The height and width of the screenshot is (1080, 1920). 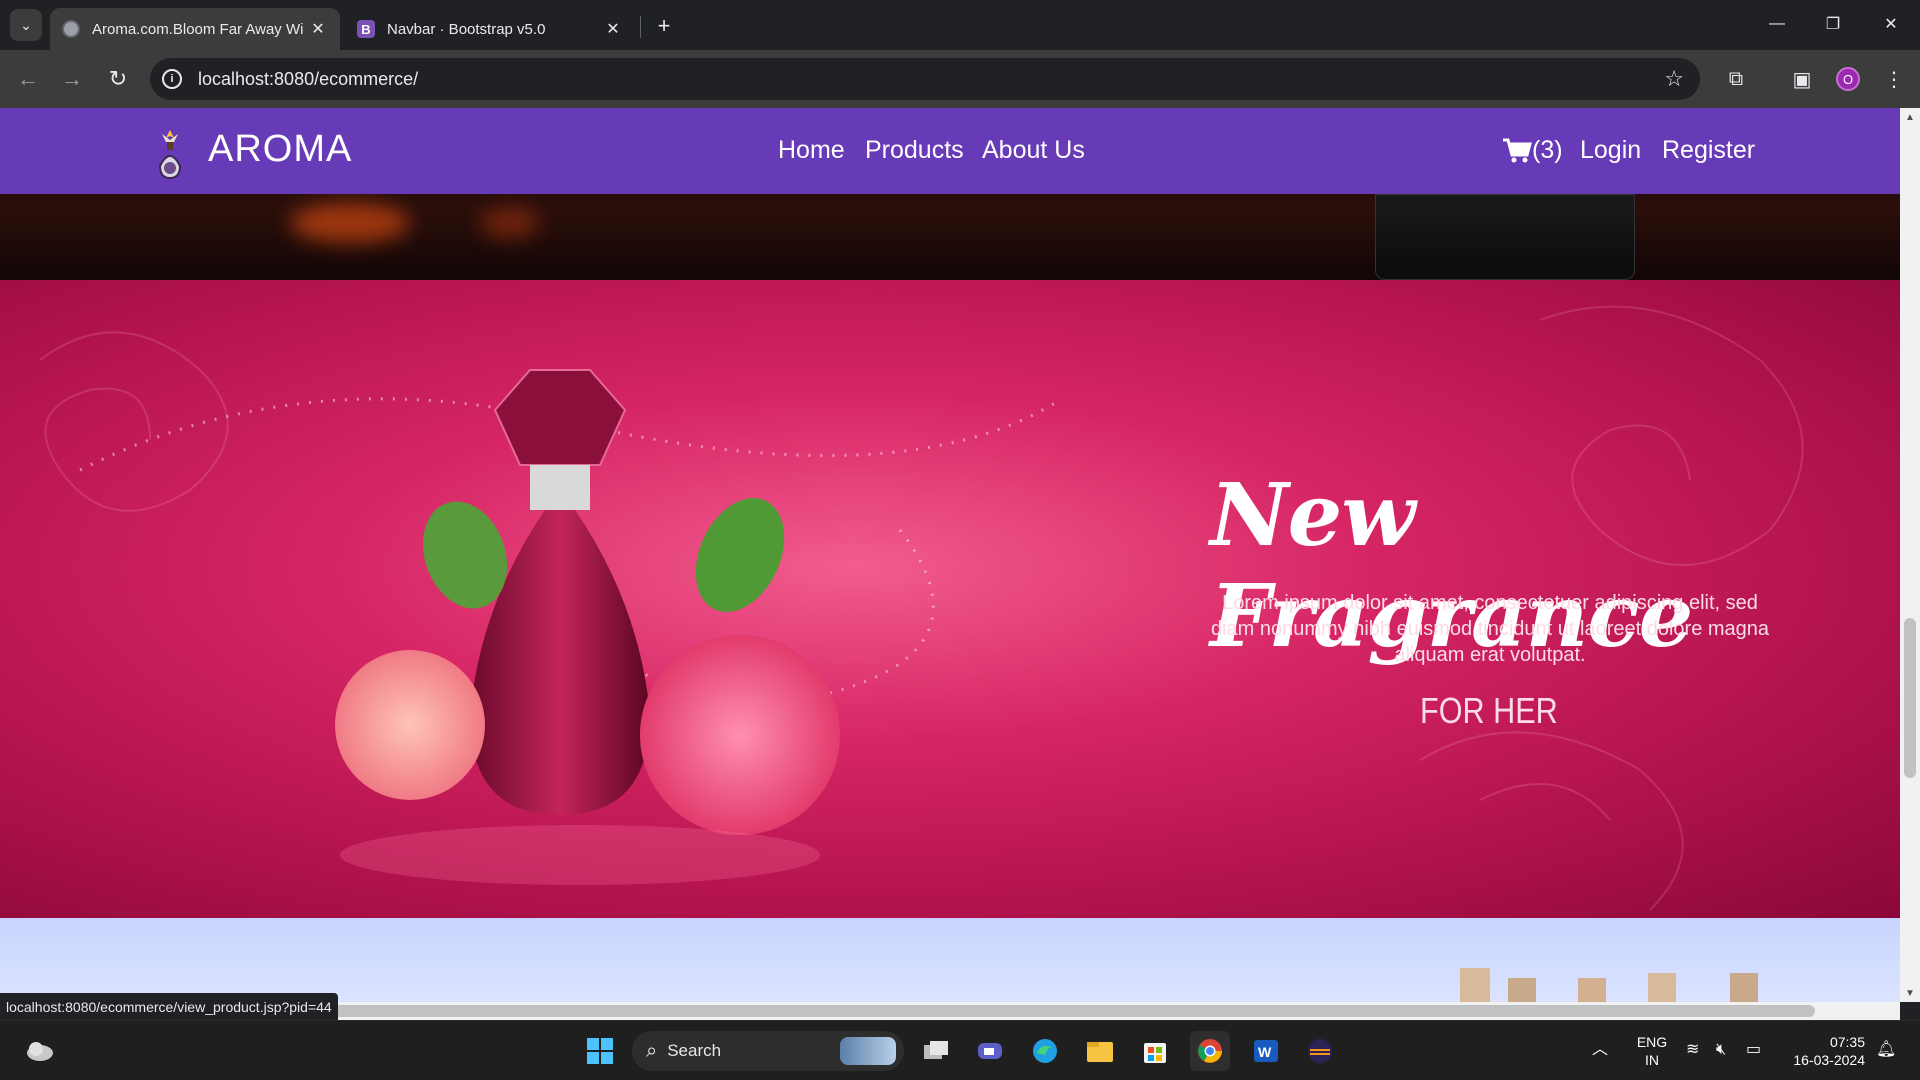 What do you see at coordinates (40, 1051) in the screenshot?
I see `weather-widget-icon` at bounding box center [40, 1051].